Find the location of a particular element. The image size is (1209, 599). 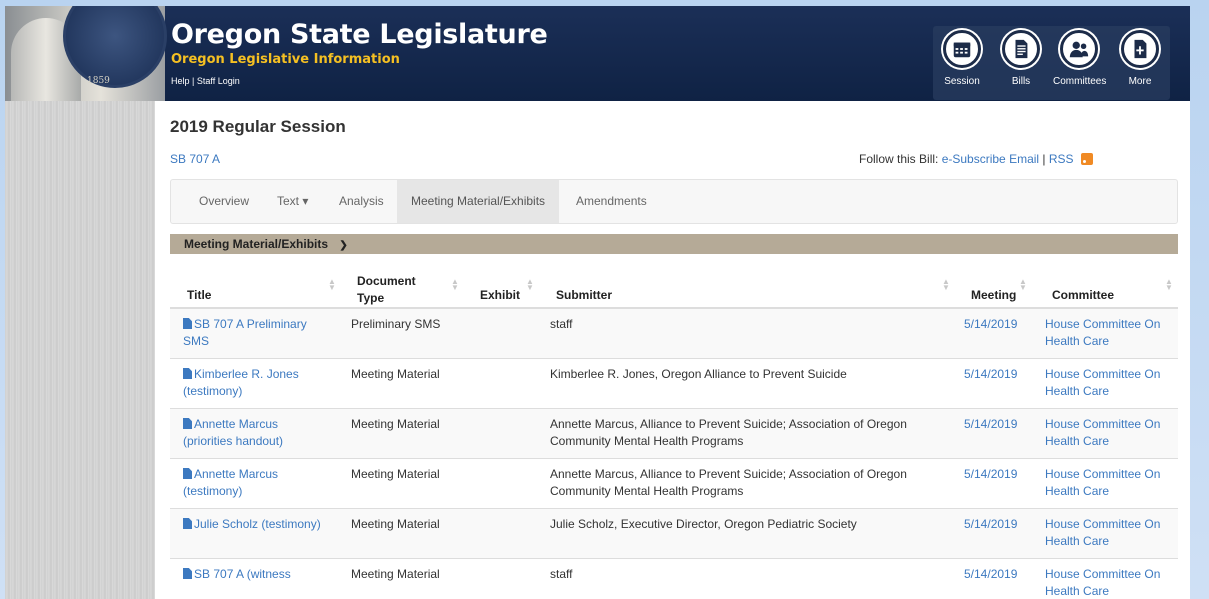

title-line1: Julie Scholz (testimony) is located at coordinates (257, 524).